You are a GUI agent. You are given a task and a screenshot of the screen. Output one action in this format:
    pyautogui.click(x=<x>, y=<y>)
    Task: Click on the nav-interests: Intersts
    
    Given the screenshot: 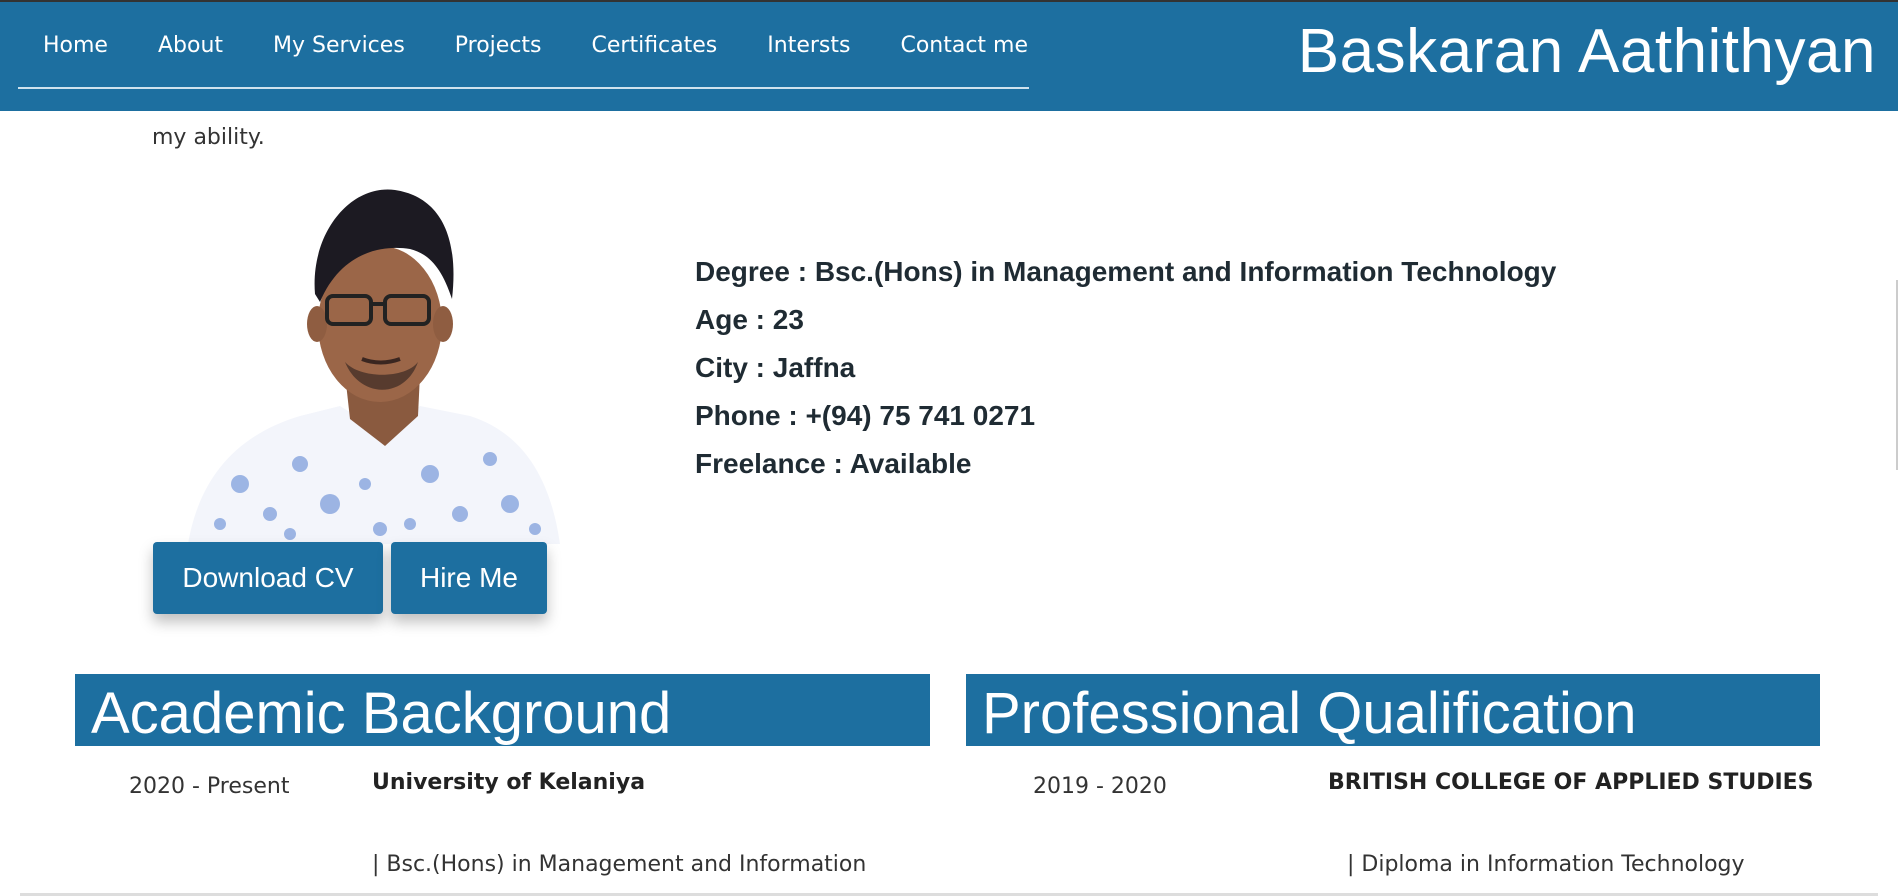 What is the action you would take?
    pyautogui.click(x=808, y=45)
    